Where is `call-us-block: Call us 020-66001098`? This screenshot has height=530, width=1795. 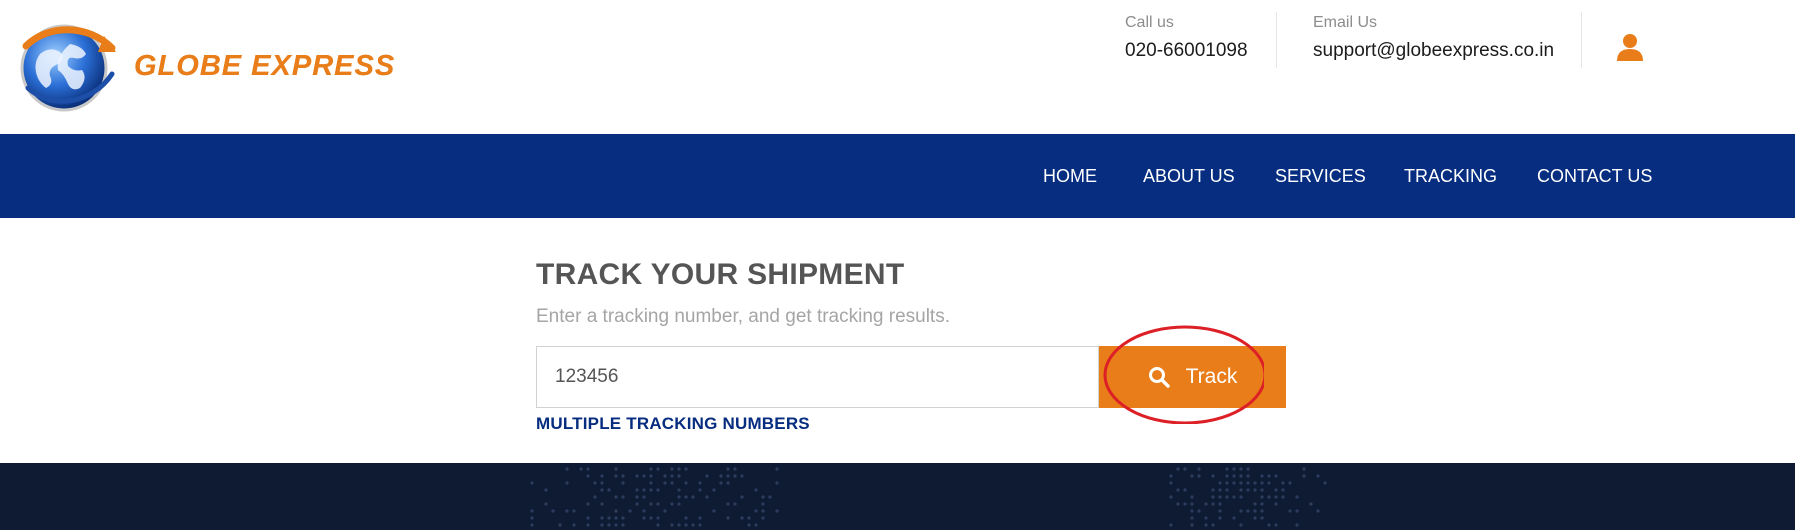
call-us-block: Call us 020-66001098 is located at coordinates (1195, 41).